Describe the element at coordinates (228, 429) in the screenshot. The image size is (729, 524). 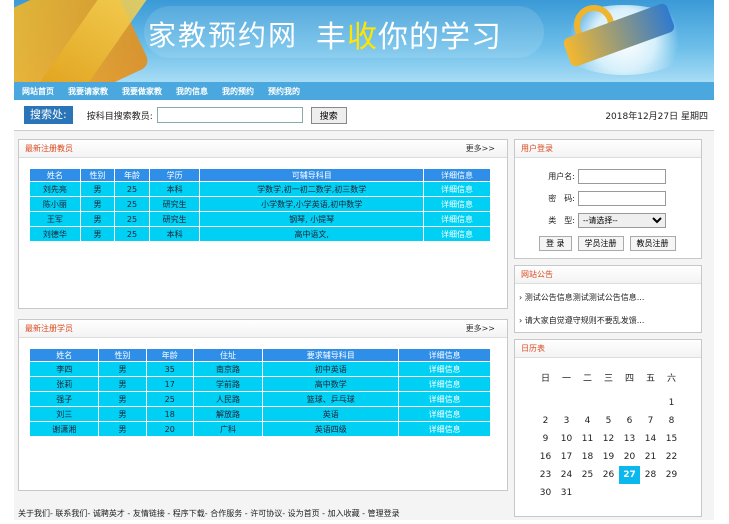
I see `table-cell: 广科` at that location.